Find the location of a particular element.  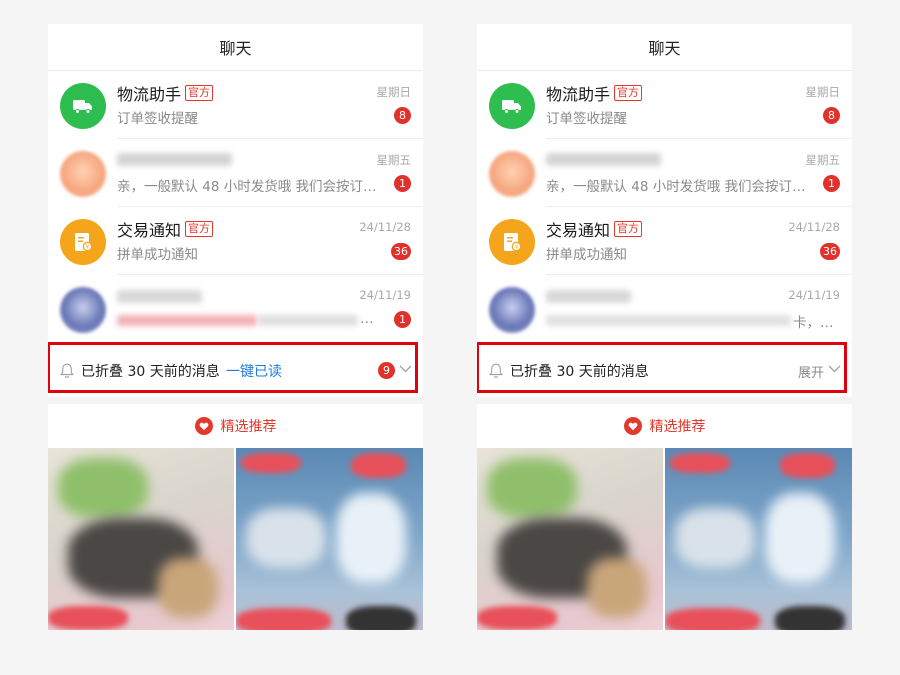

folded-messages-bar: 已折叠 30 天前的消息 一键已读 9 is located at coordinates (235, 373).